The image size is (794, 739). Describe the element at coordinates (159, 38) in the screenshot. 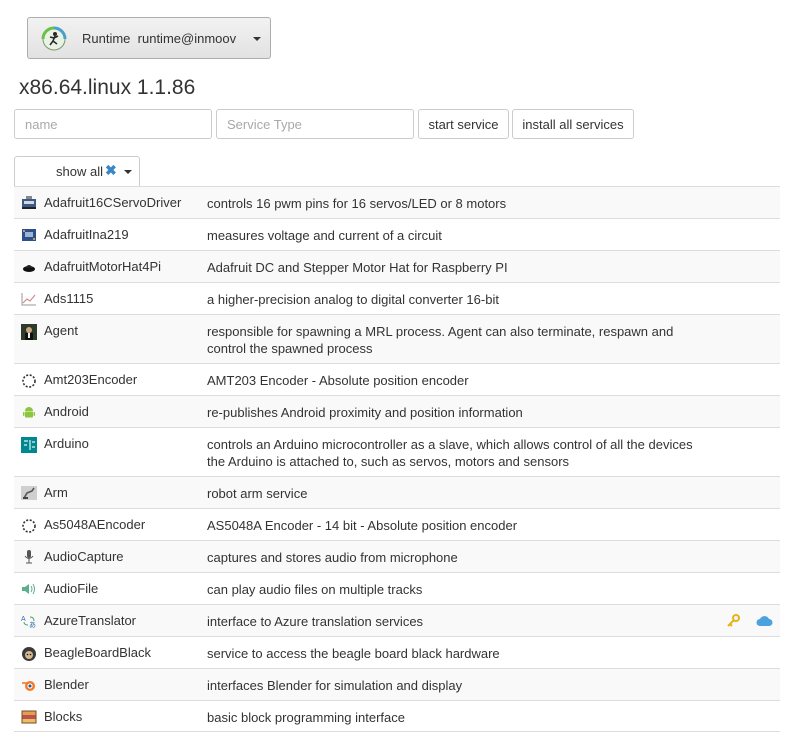

I see `runtime-label: Runtime runtime@inmoov` at that location.